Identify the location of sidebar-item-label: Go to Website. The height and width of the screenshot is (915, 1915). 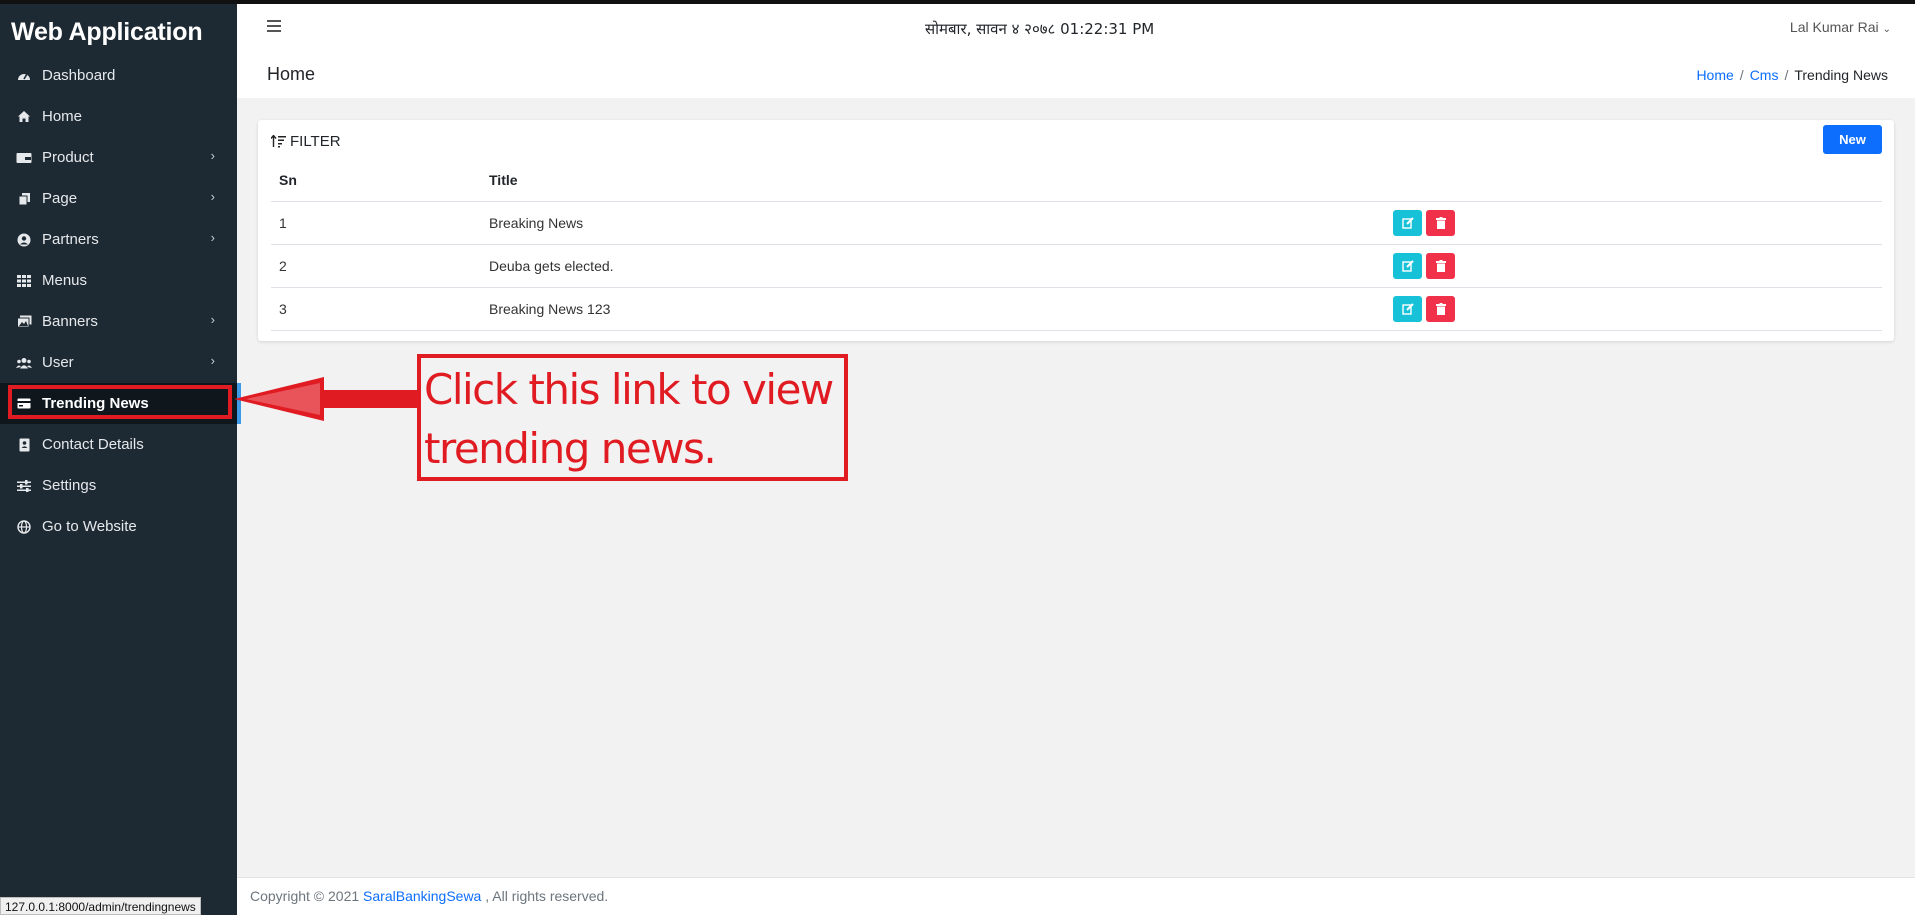
(89, 526).